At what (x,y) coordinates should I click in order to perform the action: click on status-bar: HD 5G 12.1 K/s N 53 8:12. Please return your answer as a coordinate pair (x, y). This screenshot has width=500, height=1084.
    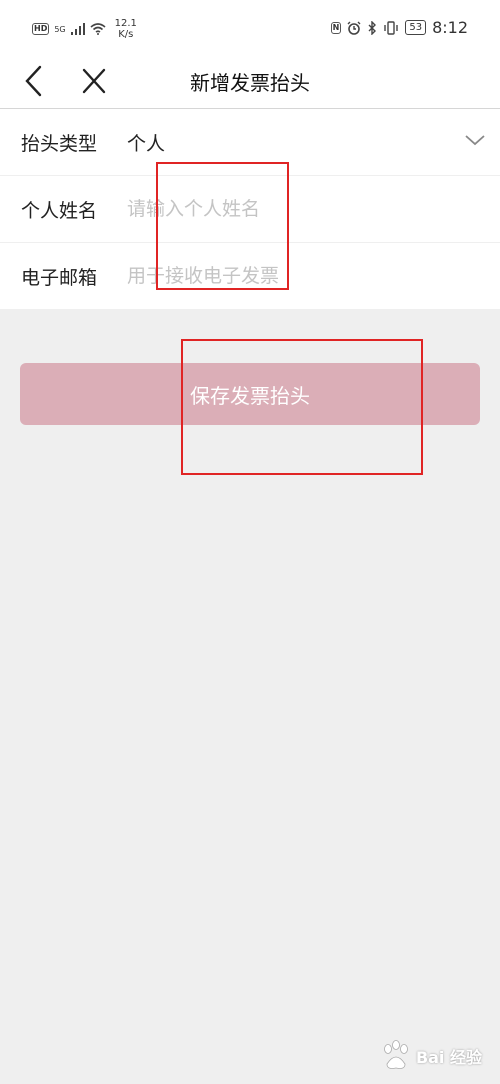
    Looking at the image, I should click on (250, 29).